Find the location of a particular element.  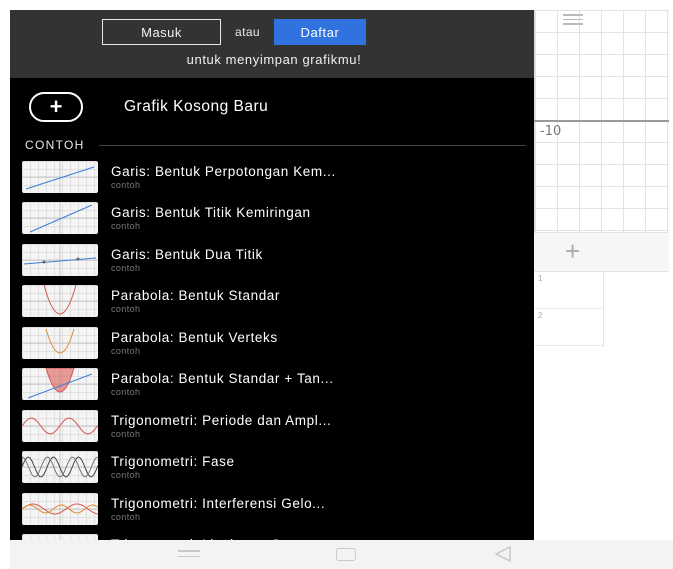

section-divider is located at coordinates (312, 145).